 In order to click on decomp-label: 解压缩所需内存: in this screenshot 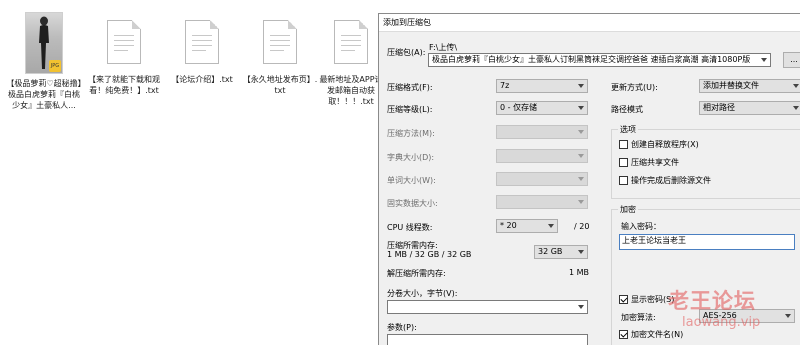, I will do `click(416, 273)`.